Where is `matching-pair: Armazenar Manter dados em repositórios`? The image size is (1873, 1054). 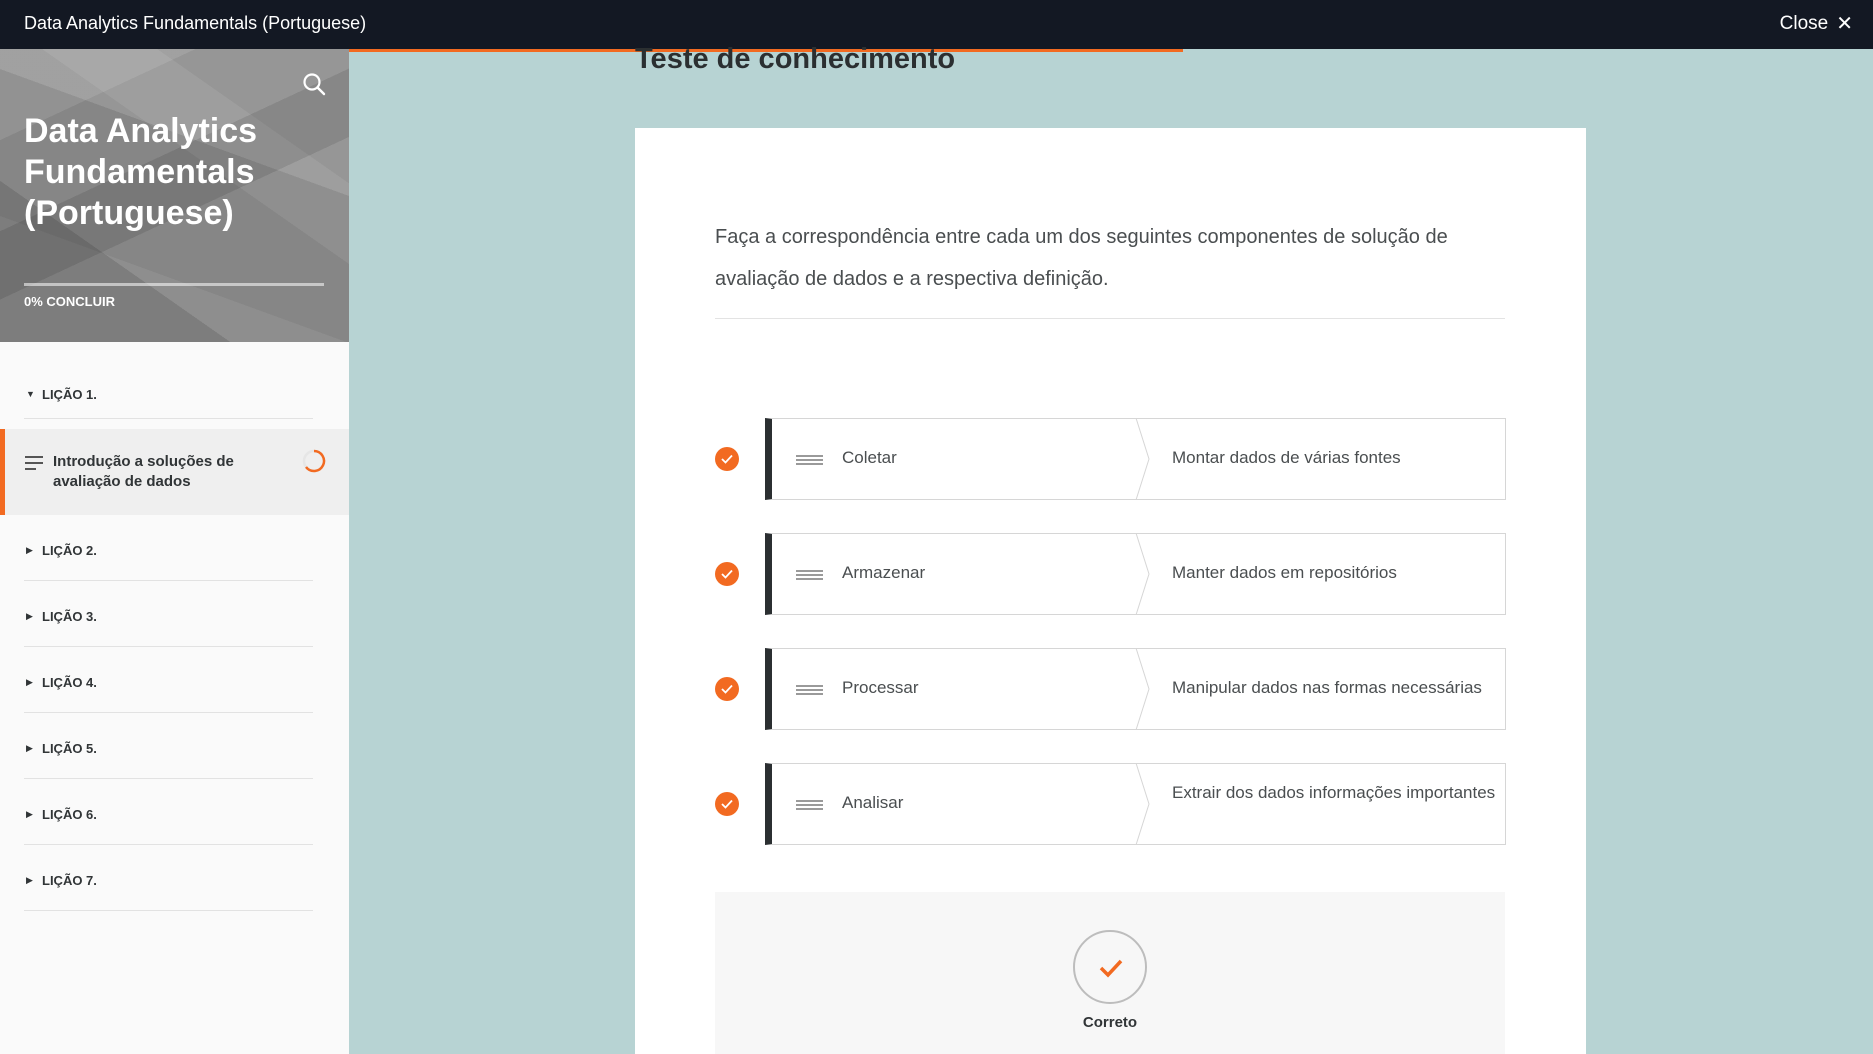
matching-pair: Armazenar Manter dados em repositórios is located at coordinates (1110, 574).